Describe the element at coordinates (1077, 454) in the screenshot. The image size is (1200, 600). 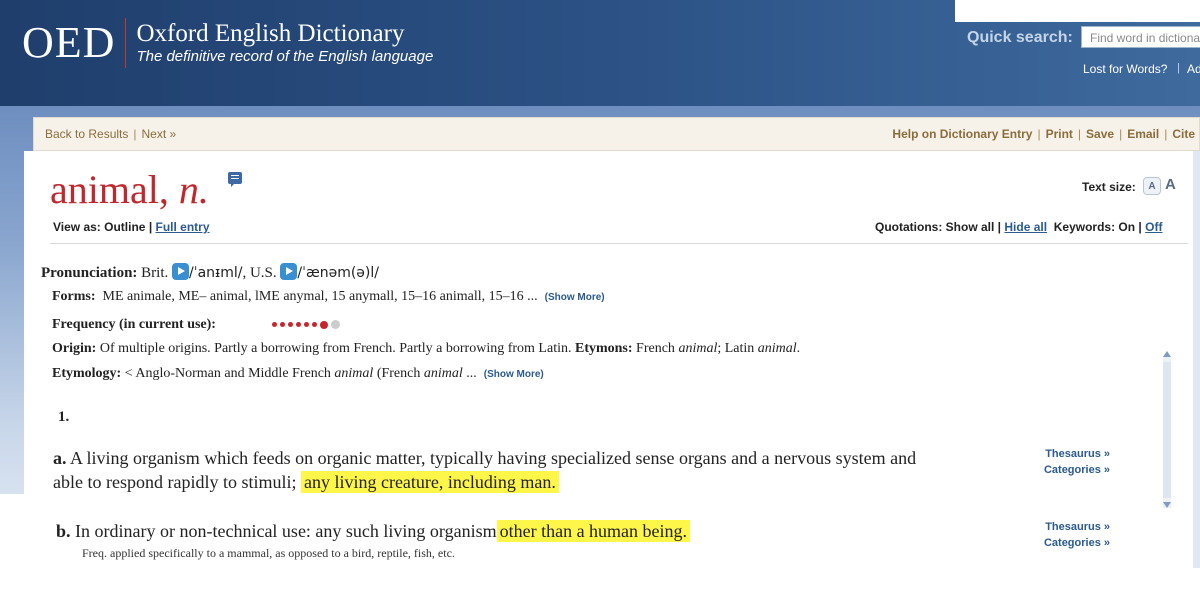
I see `sense-a-thesaurus-link: Thesaurus »` at that location.